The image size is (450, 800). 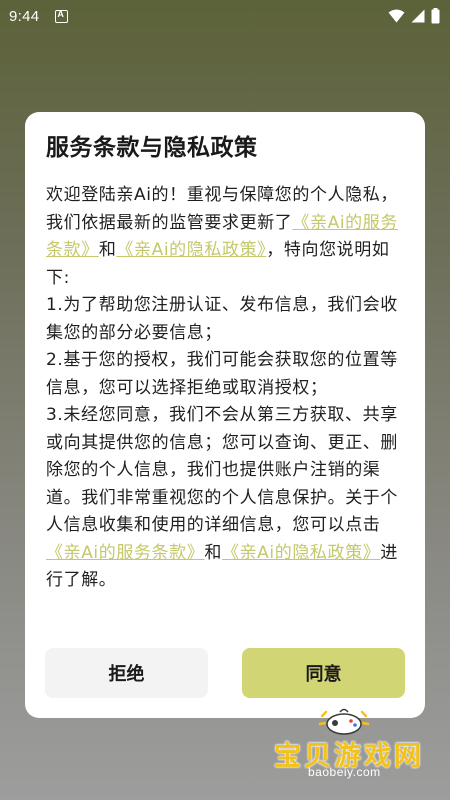 What do you see at coordinates (24, 16) in the screenshot?
I see `status-time: 9:44` at bounding box center [24, 16].